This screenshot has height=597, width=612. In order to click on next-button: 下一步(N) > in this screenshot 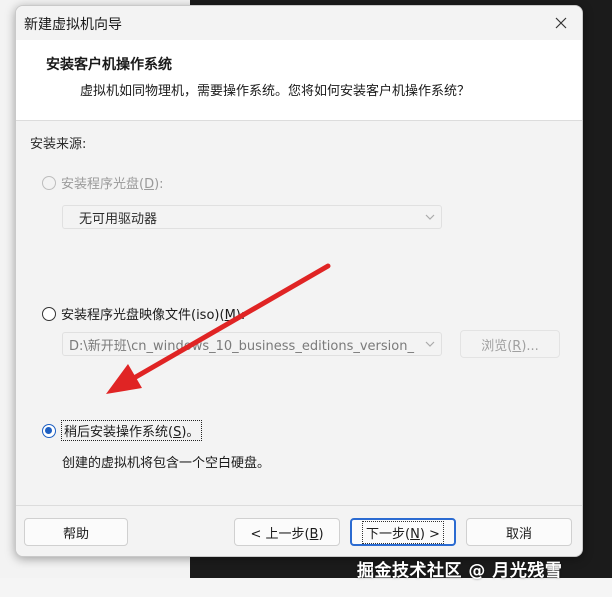, I will do `click(403, 532)`.